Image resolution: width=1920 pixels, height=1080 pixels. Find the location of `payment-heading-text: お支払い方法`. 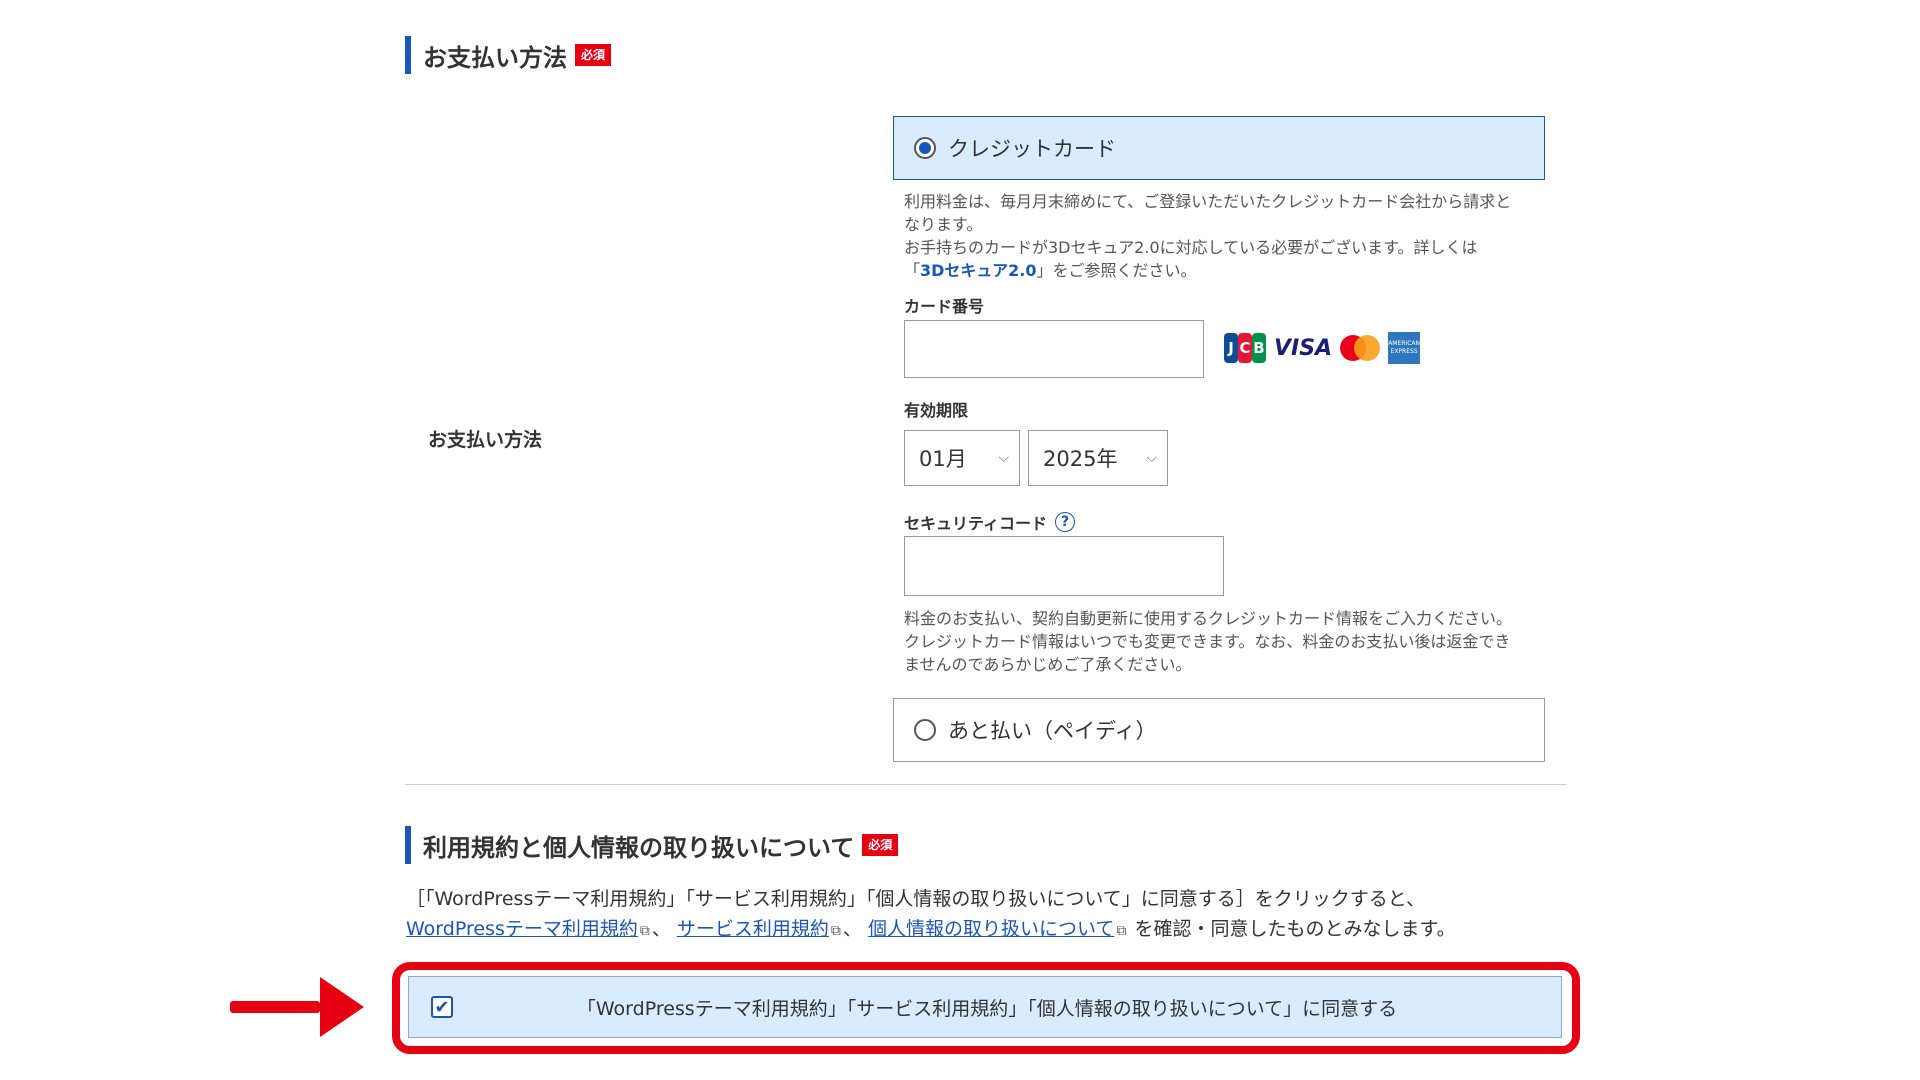

payment-heading-text: お支払い方法 is located at coordinates (495, 57).